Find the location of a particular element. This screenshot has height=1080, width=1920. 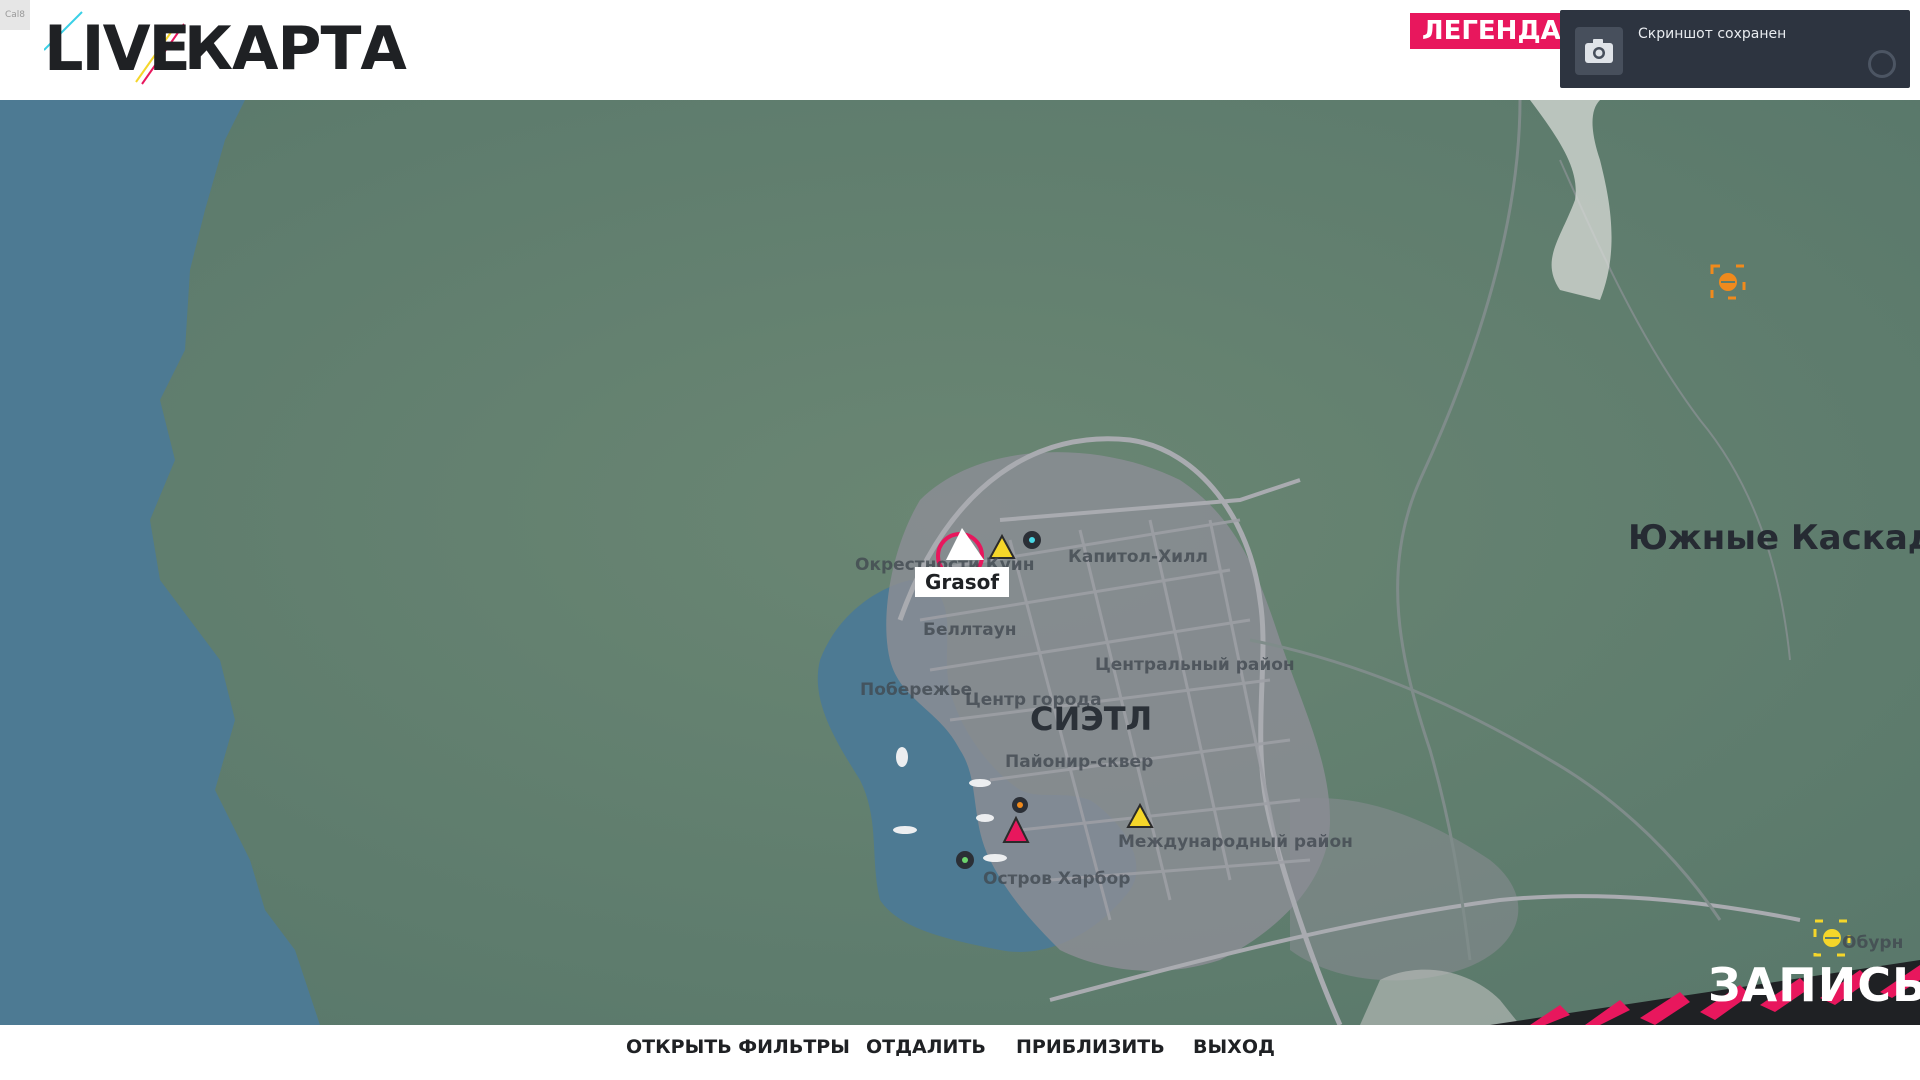

exit-button: ВЫХОД is located at coordinates (1234, 1047).